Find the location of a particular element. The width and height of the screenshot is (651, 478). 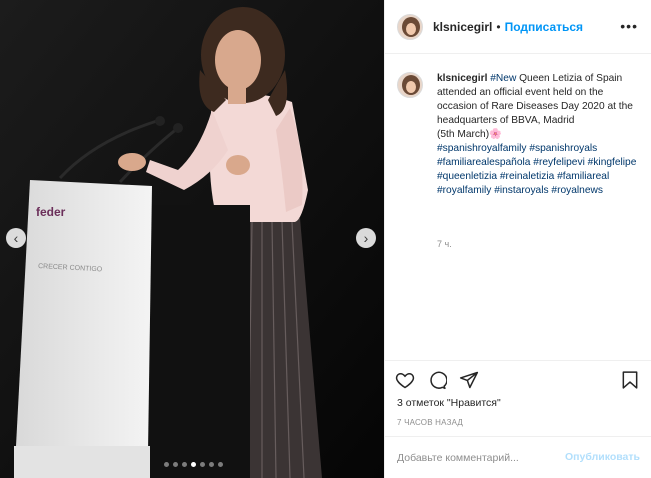

hashtag-link: #kingfelipe is located at coordinates (612, 162).